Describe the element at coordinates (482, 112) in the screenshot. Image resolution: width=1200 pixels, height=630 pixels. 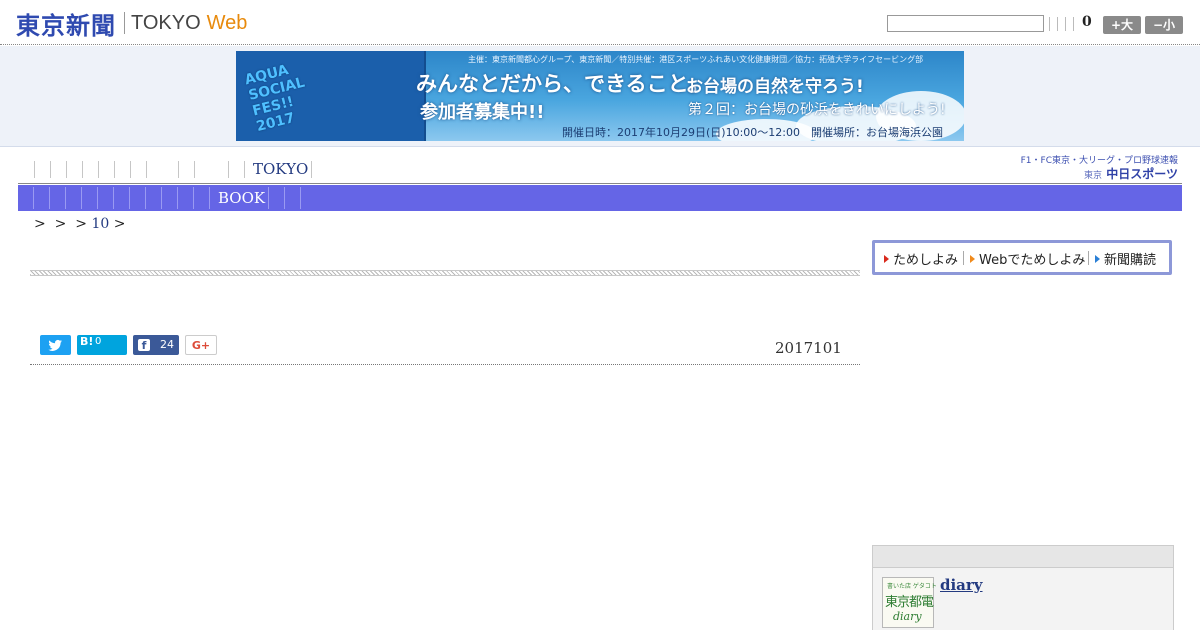
I see `banner-recruit: 参加者募集中!!` at that location.